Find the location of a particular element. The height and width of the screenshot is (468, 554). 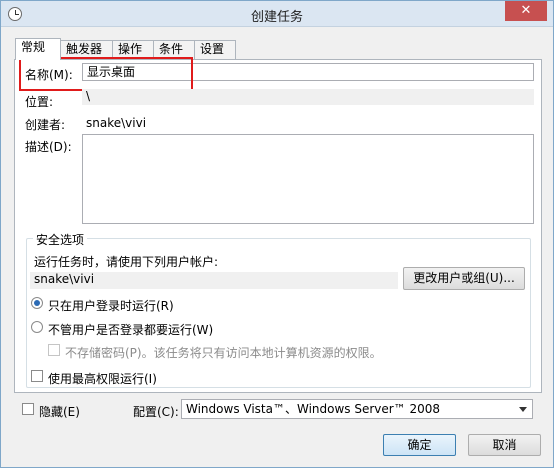

author-label: 创建者: is located at coordinates (45, 125).